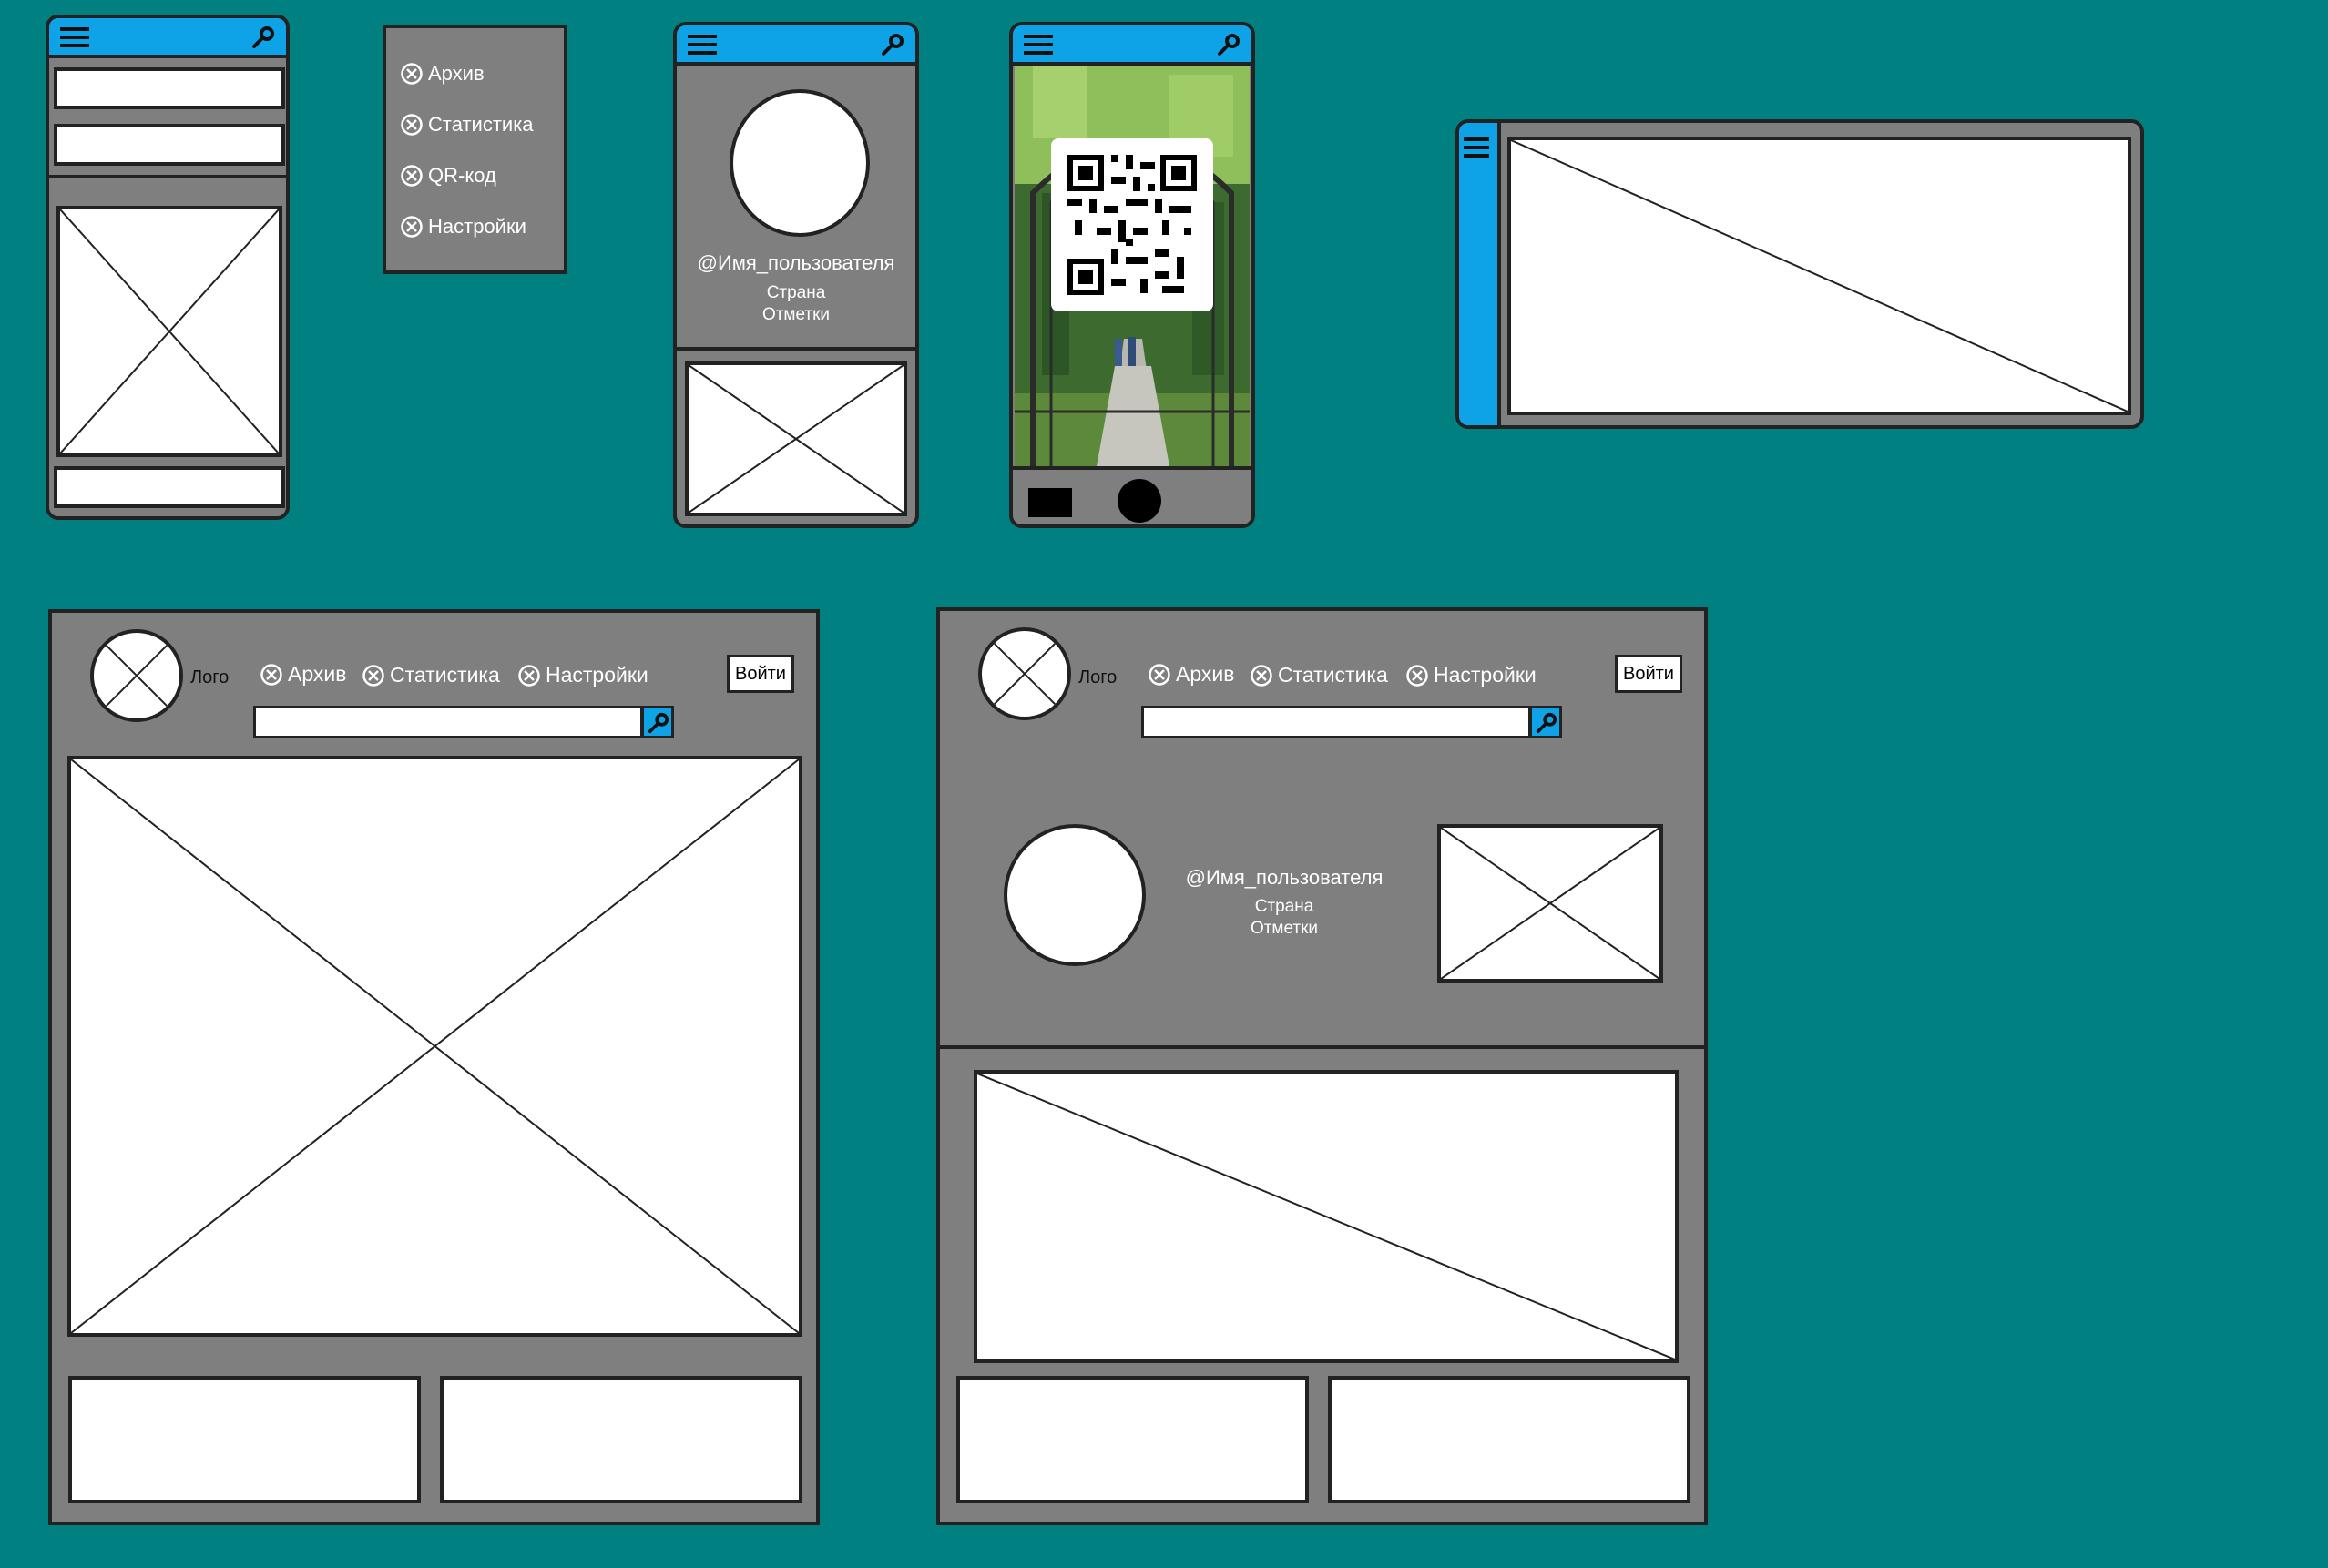  What do you see at coordinates (475, 149) in the screenshot?
I see `dropdown-menu: Архив Статистика QR-код Настройки` at bounding box center [475, 149].